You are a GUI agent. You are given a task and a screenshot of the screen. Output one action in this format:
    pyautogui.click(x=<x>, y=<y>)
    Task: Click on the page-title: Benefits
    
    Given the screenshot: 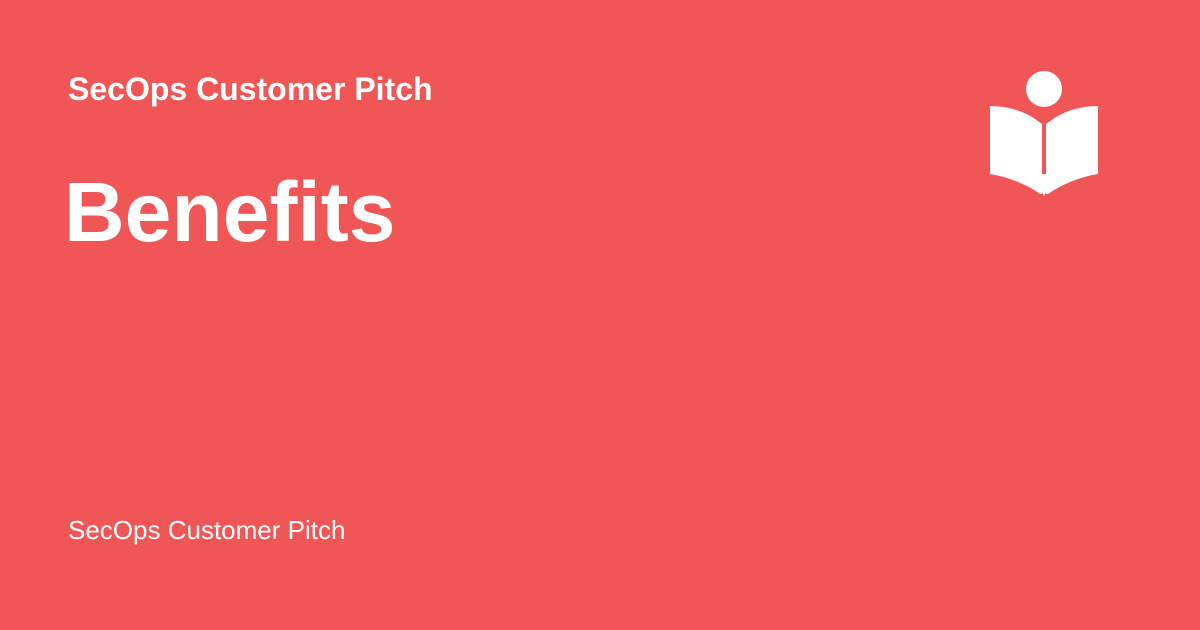 What is the action you would take?
    pyautogui.click(x=230, y=212)
    